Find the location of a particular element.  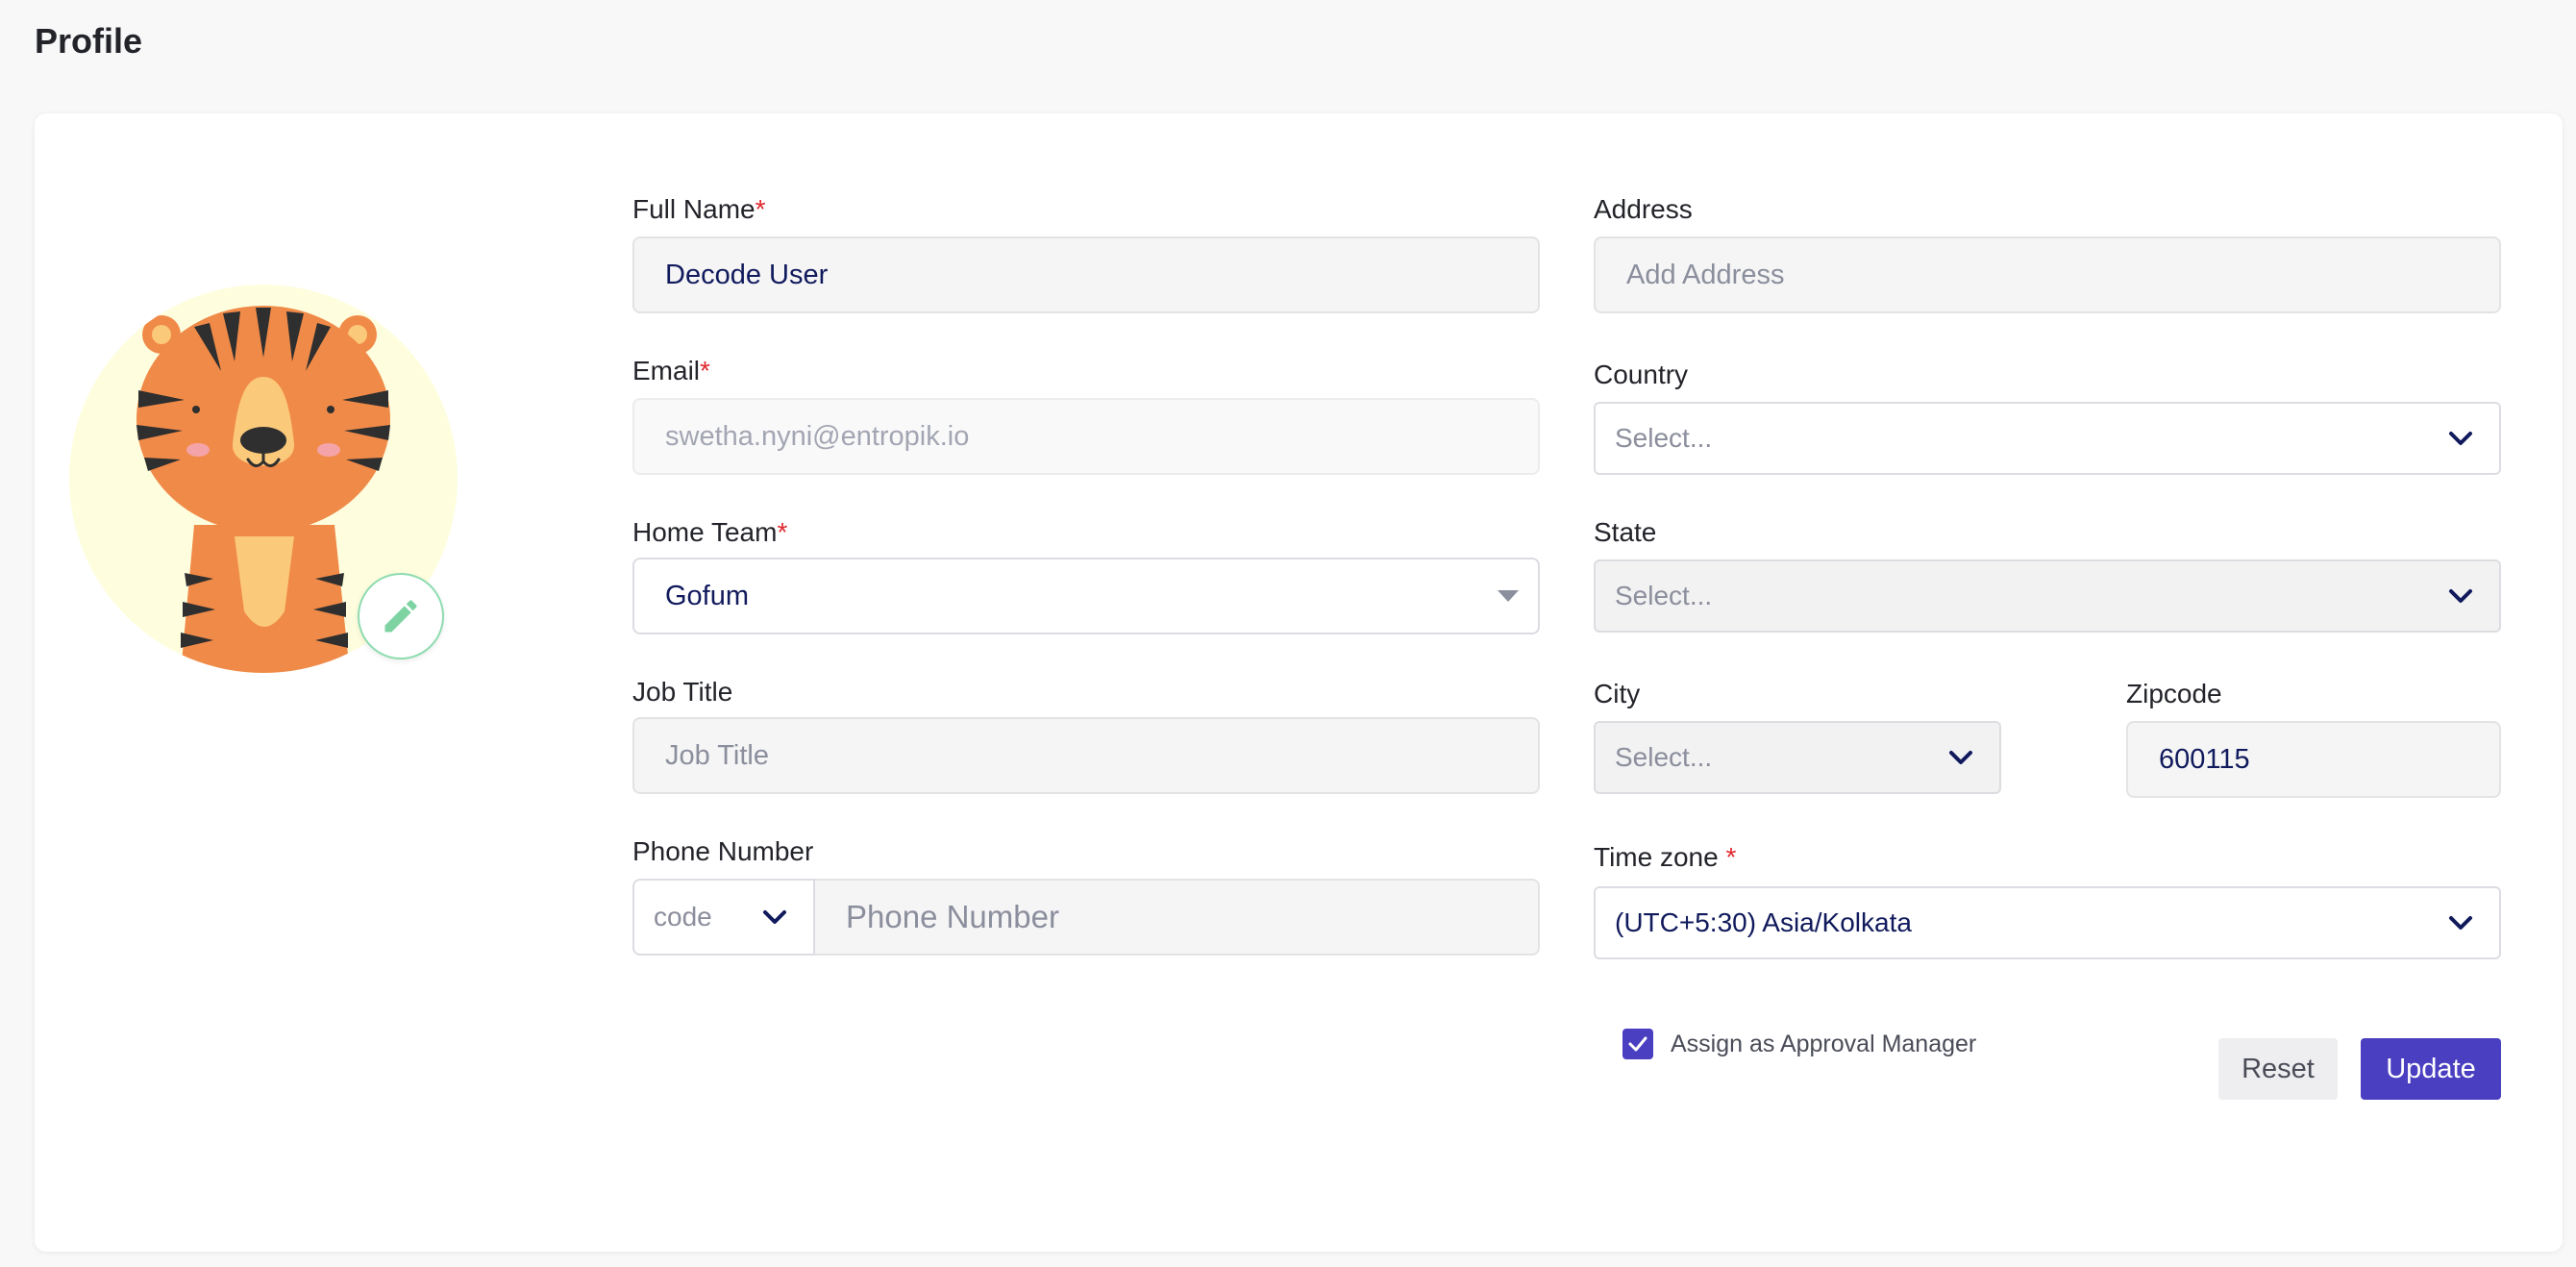

home-team-value: Gofum is located at coordinates (707, 595).